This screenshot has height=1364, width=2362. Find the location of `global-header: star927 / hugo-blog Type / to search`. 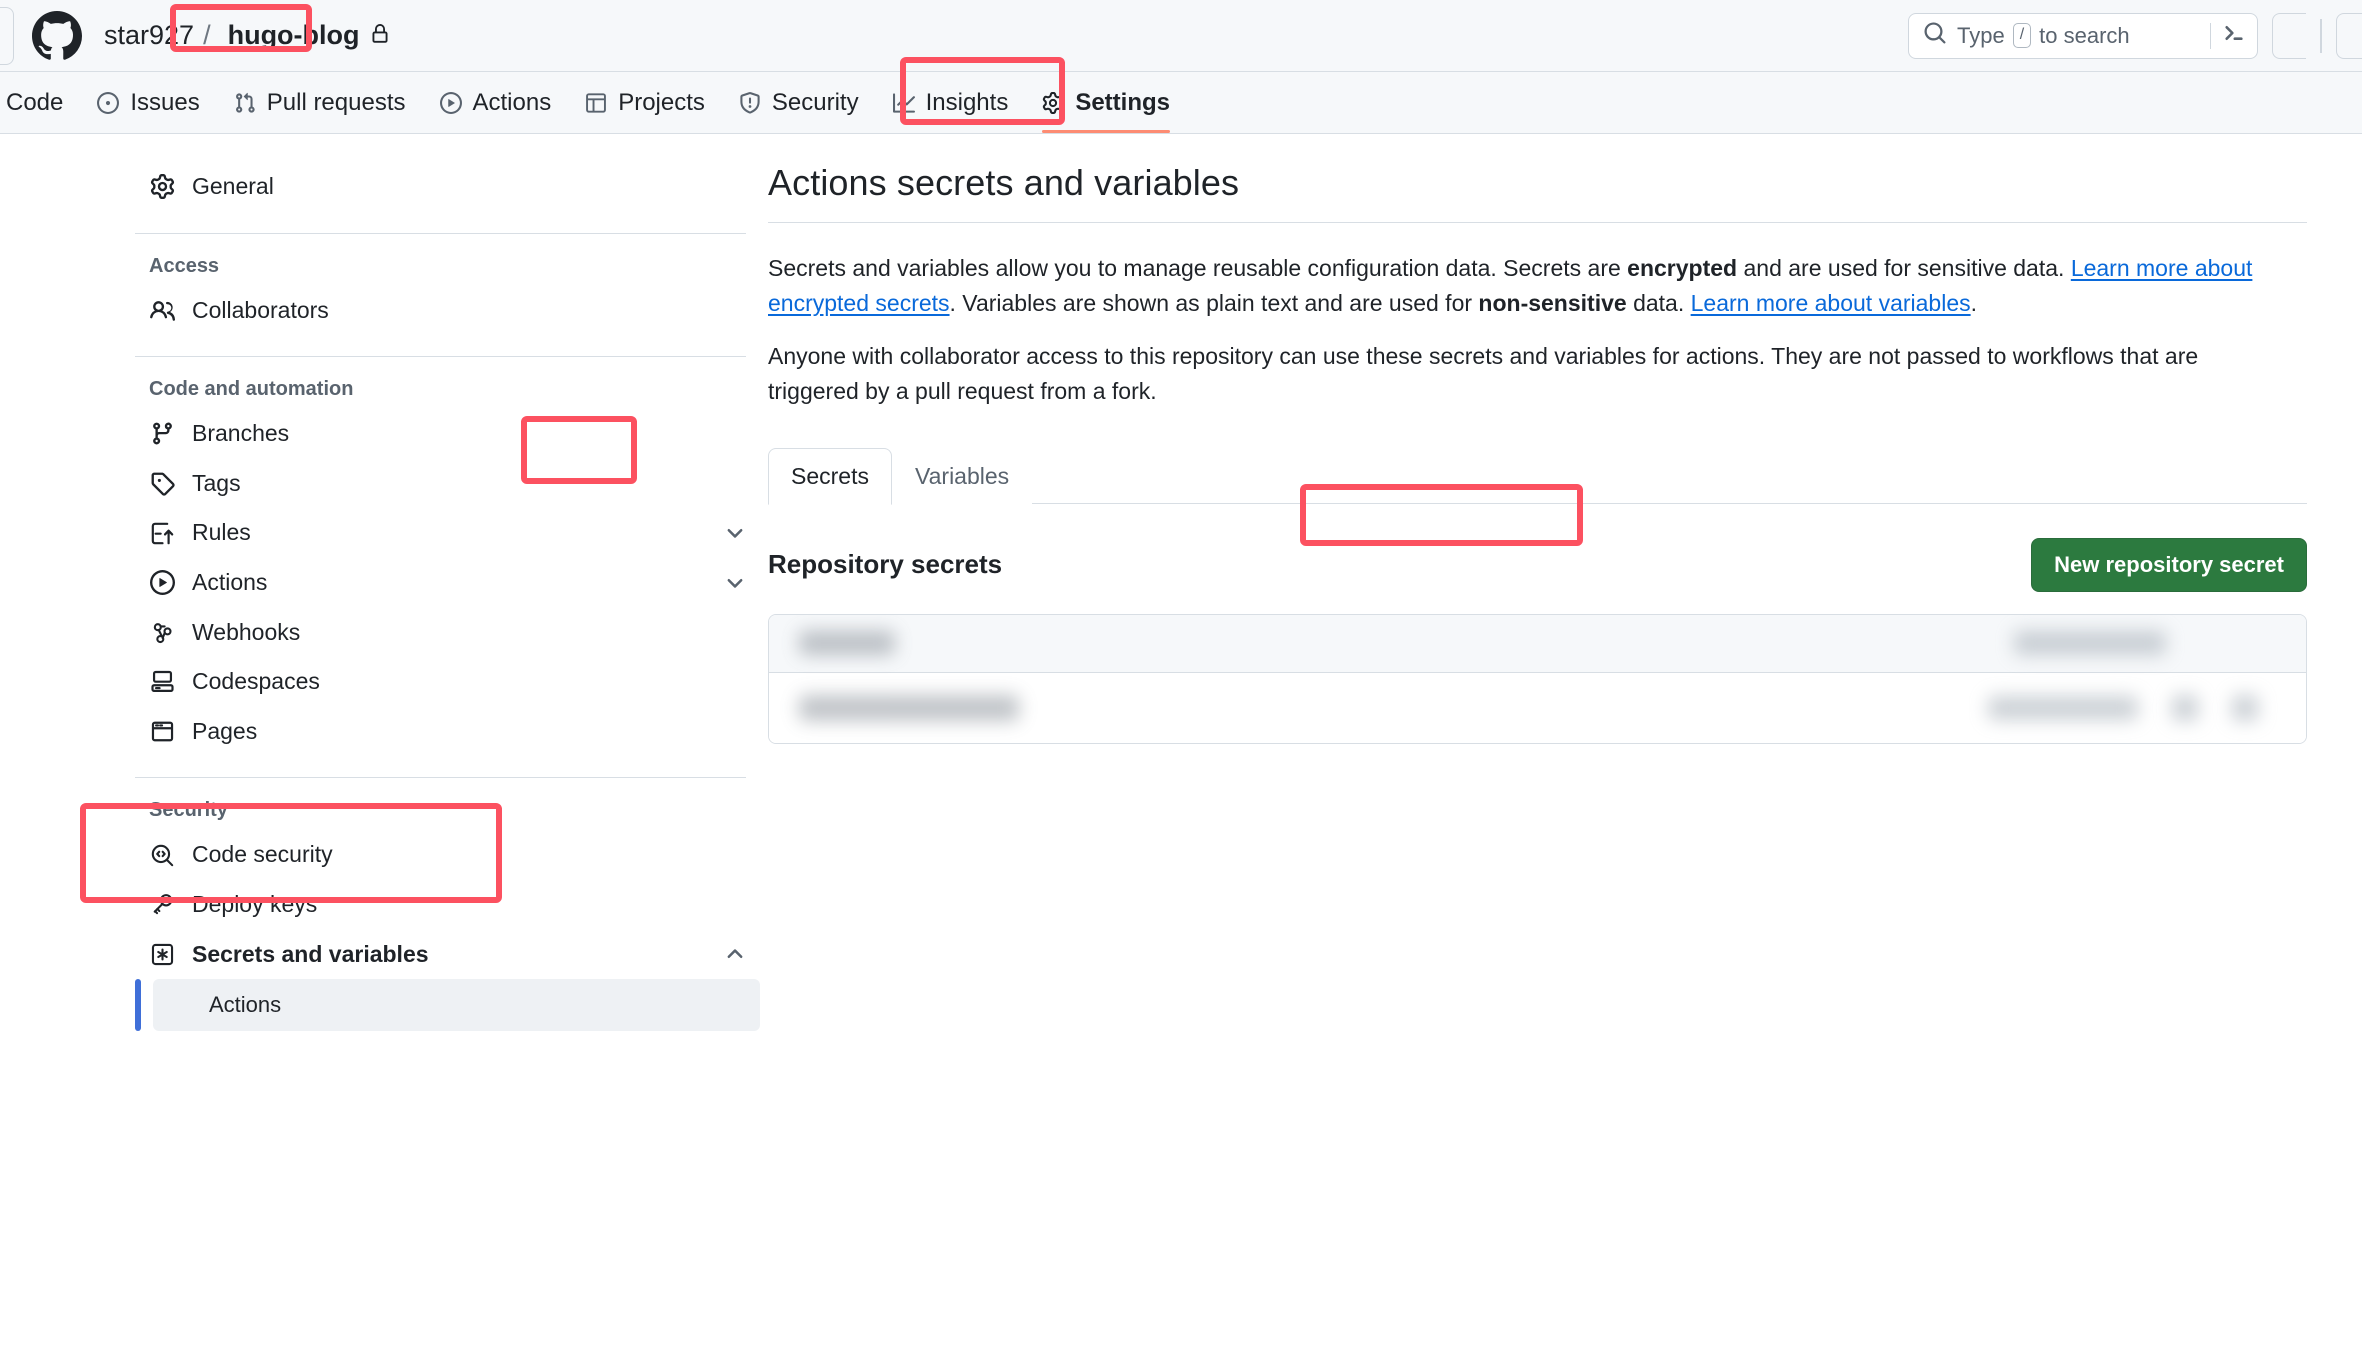

global-header: star927 / hugo-blog Type / to search is located at coordinates (1181, 36).